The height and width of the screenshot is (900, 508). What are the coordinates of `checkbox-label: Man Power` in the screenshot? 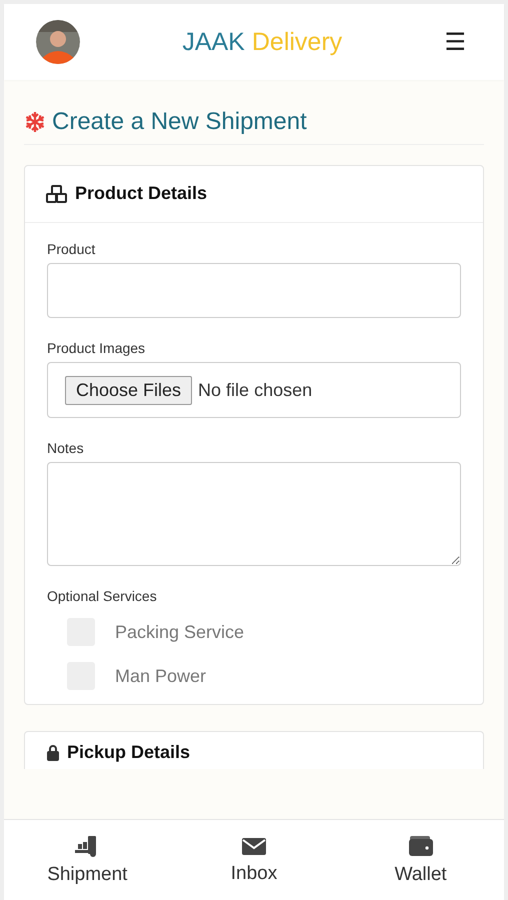 It's located at (160, 676).